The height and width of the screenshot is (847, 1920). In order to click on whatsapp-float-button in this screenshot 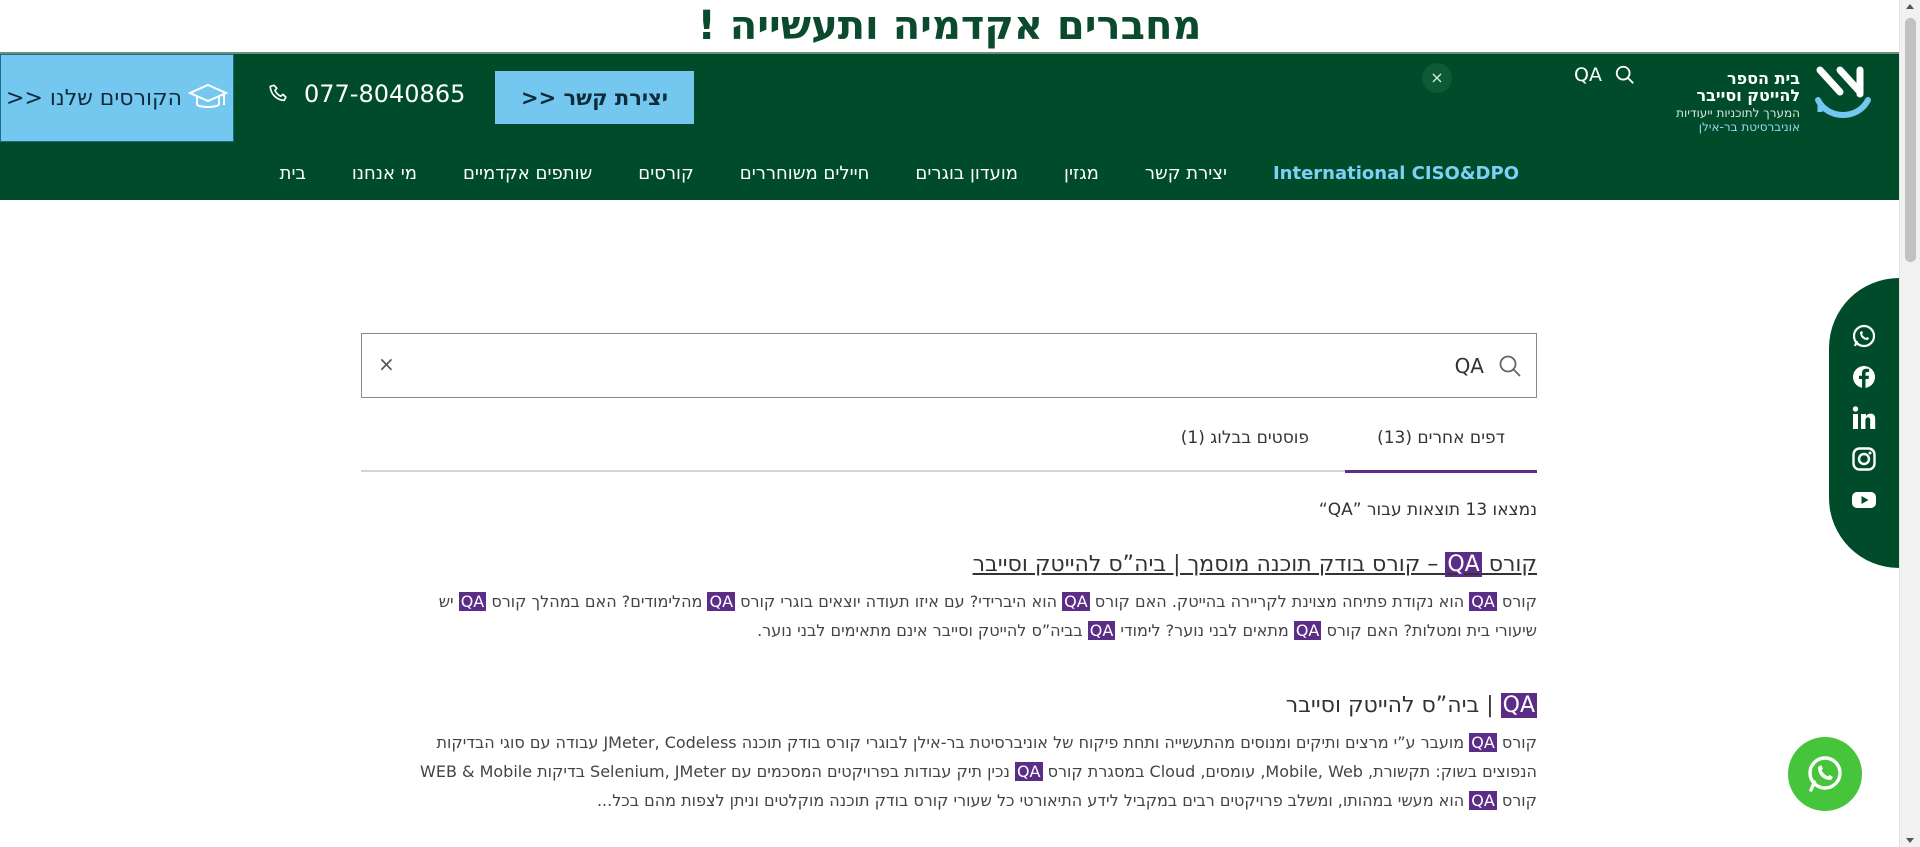, I will do `click(1825, 774)`.